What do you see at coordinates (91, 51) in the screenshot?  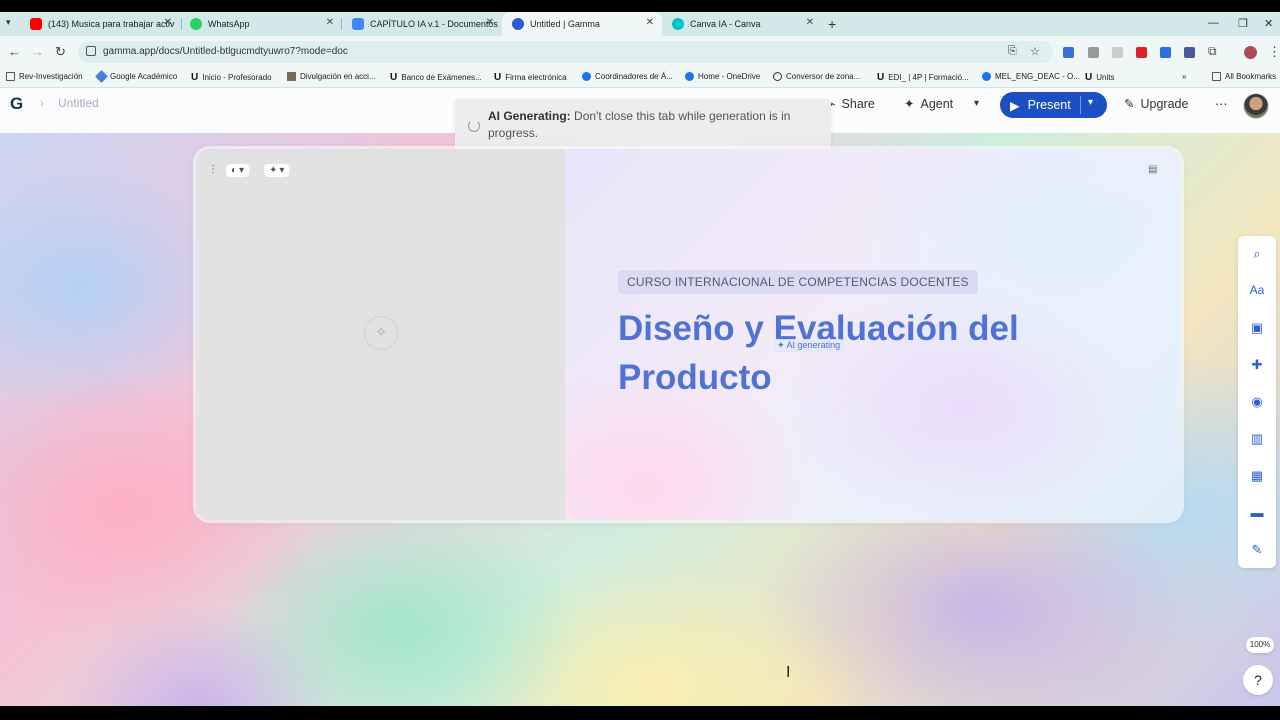 I see `site-info-icon` at bounding box center [91, 51].